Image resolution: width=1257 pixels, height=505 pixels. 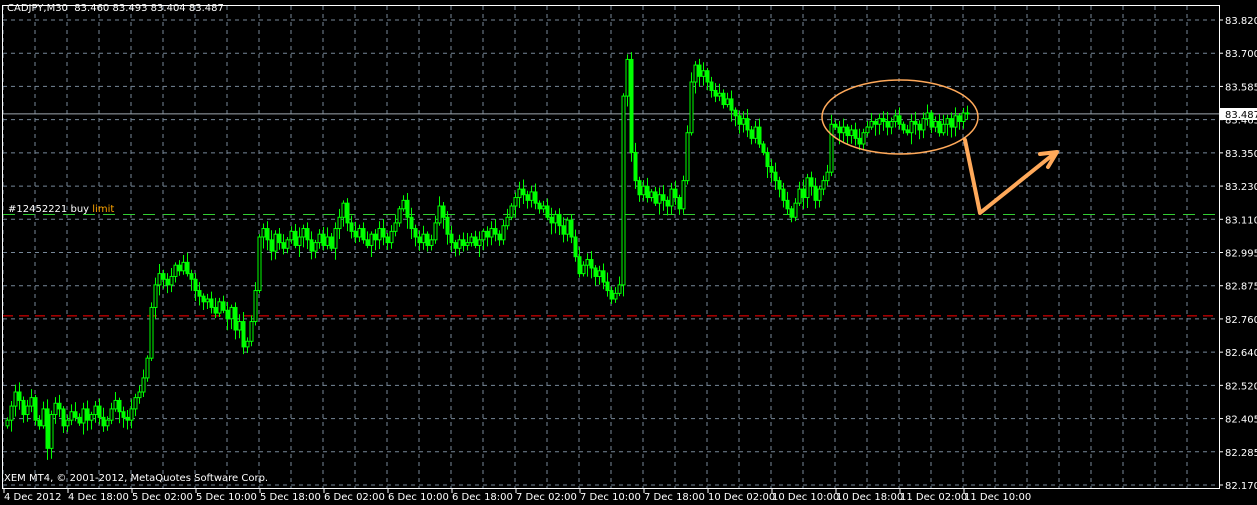 I want to click on order-label: #12452221 buy limit, so click(x=61, y=209).